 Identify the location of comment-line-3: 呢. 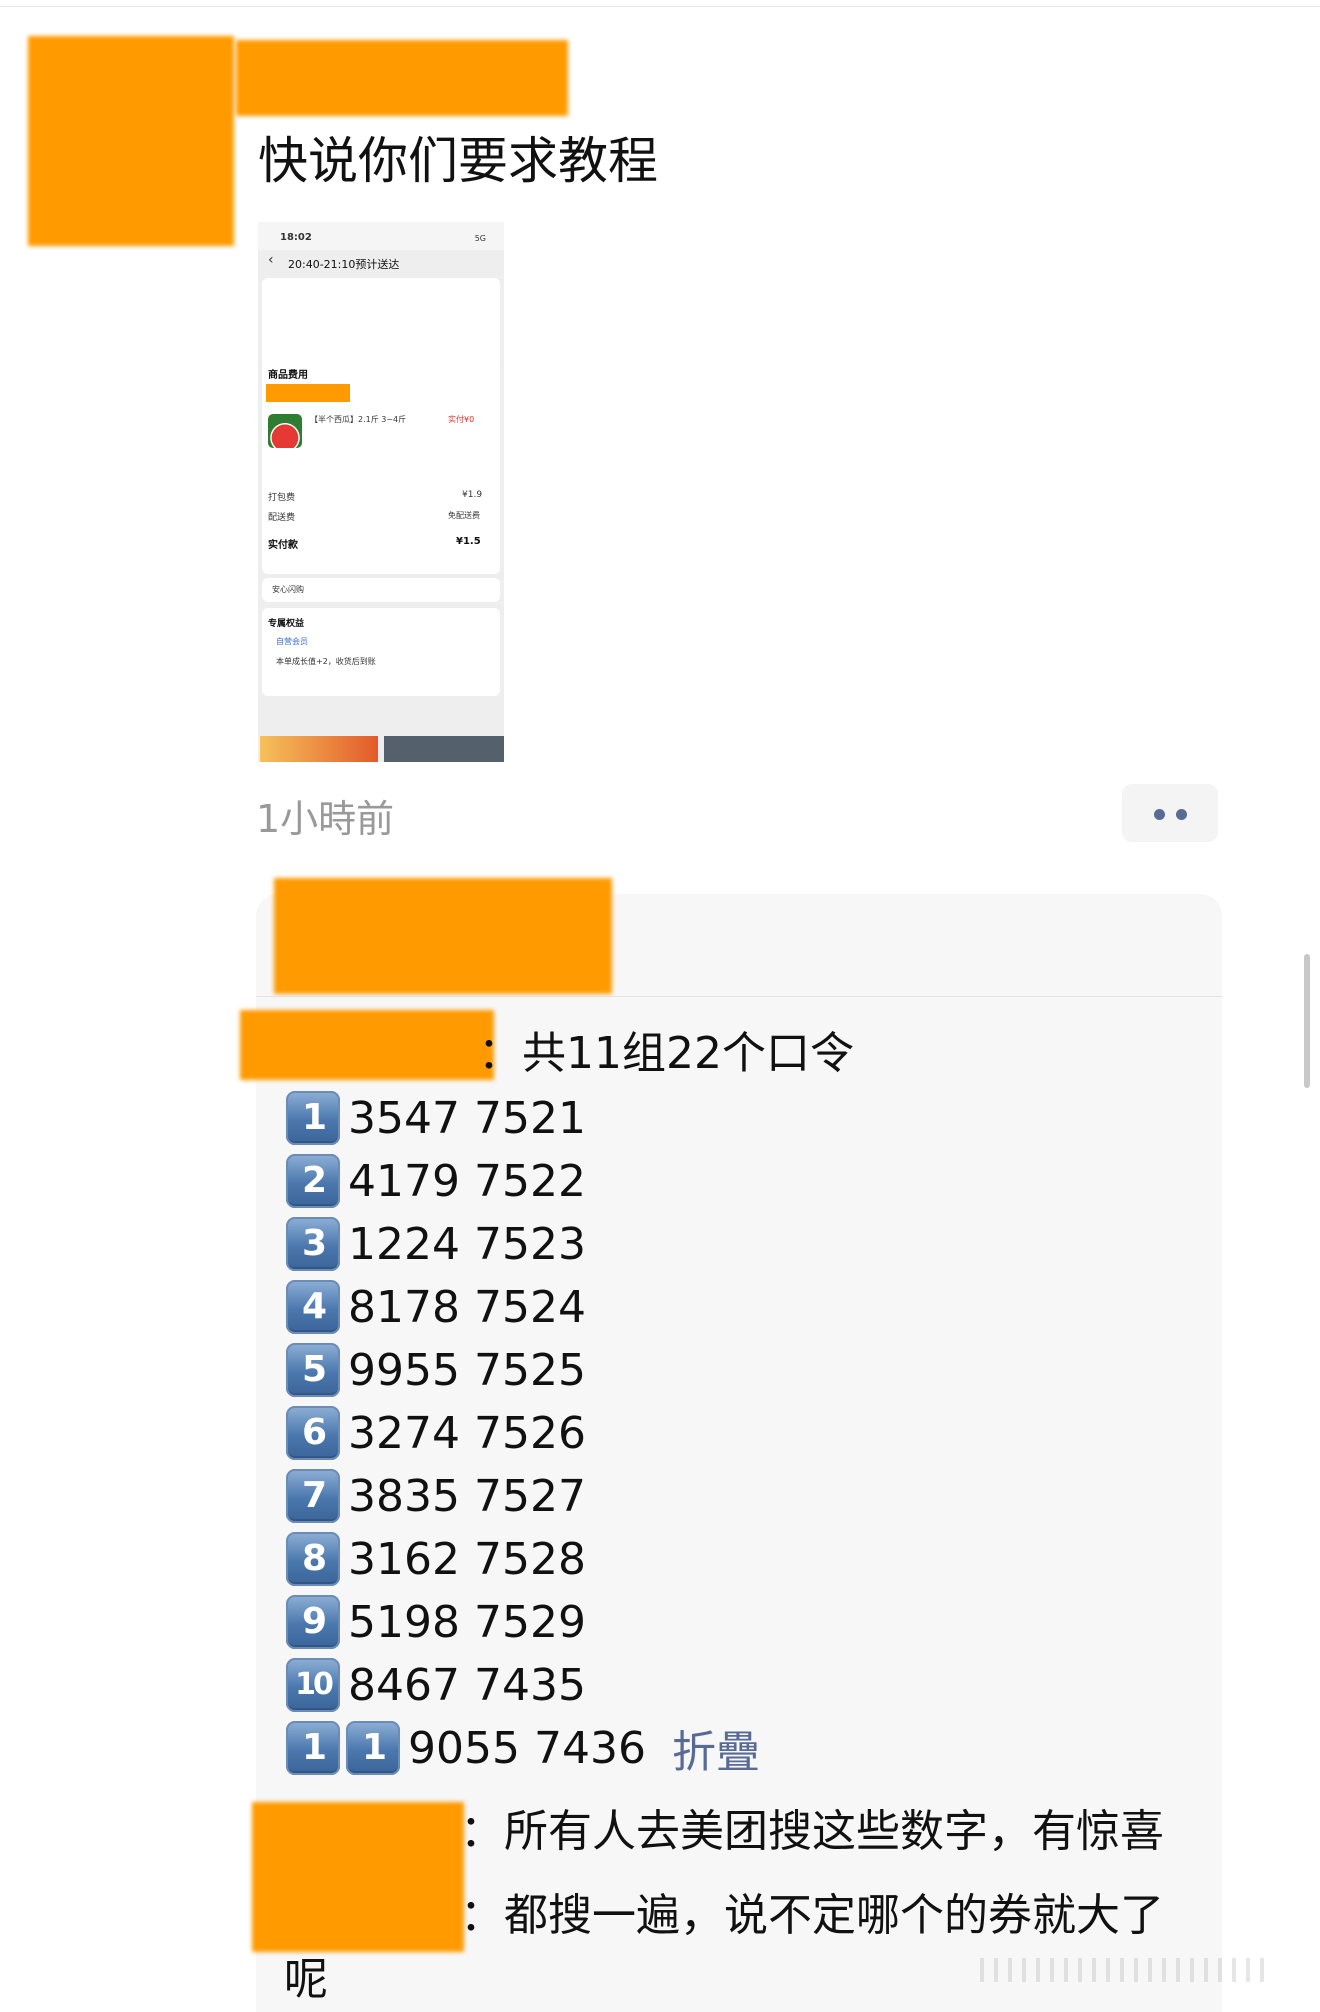
(306, 1979).